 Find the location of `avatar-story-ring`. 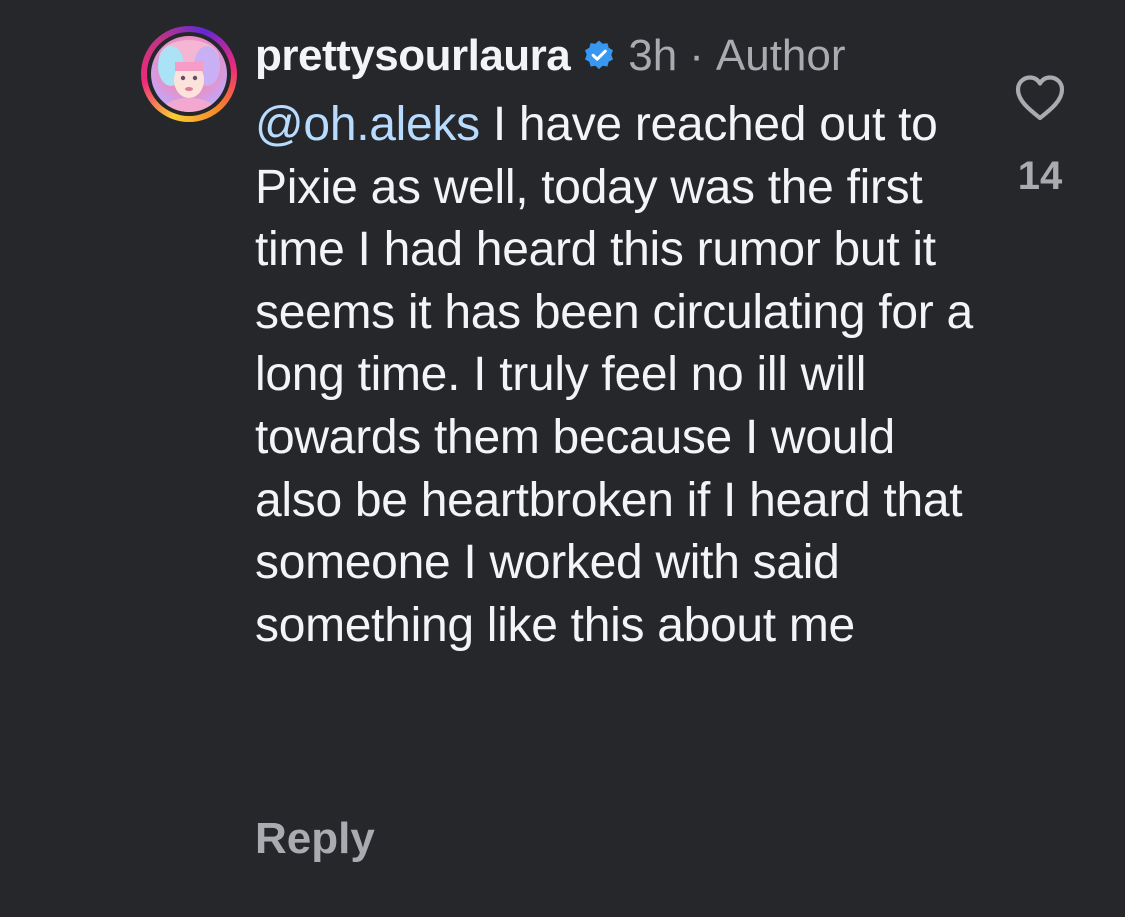

avatar-story-ring is located at coordinates (189, 74).